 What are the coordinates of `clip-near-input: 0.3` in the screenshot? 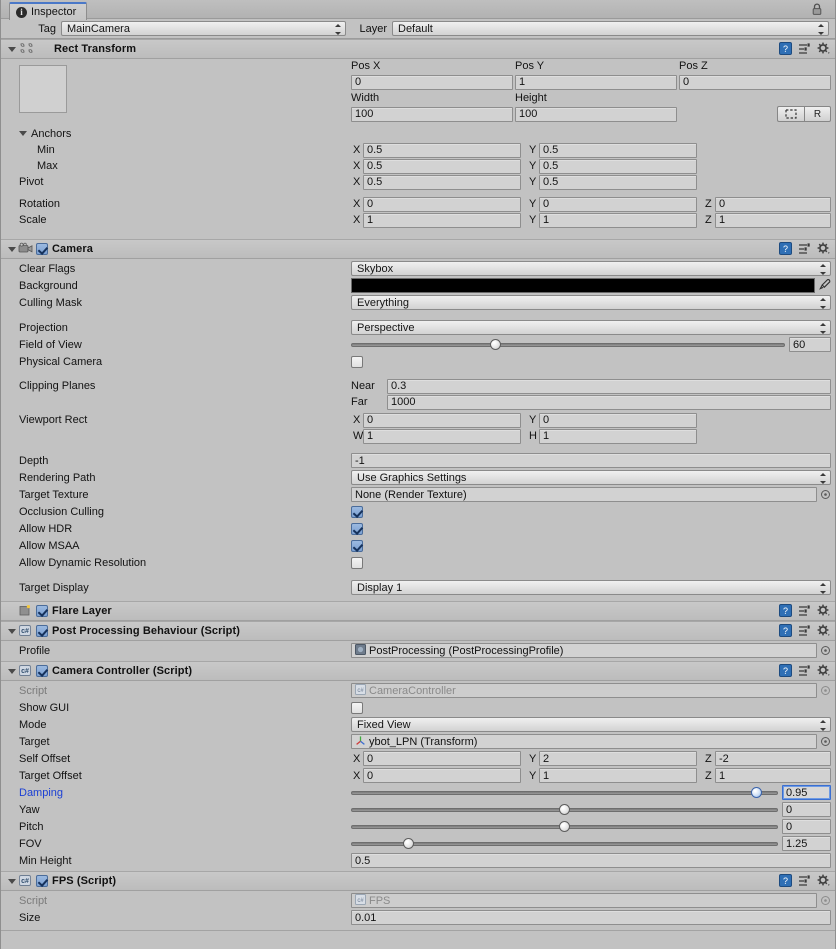 It's located at (609, 386).